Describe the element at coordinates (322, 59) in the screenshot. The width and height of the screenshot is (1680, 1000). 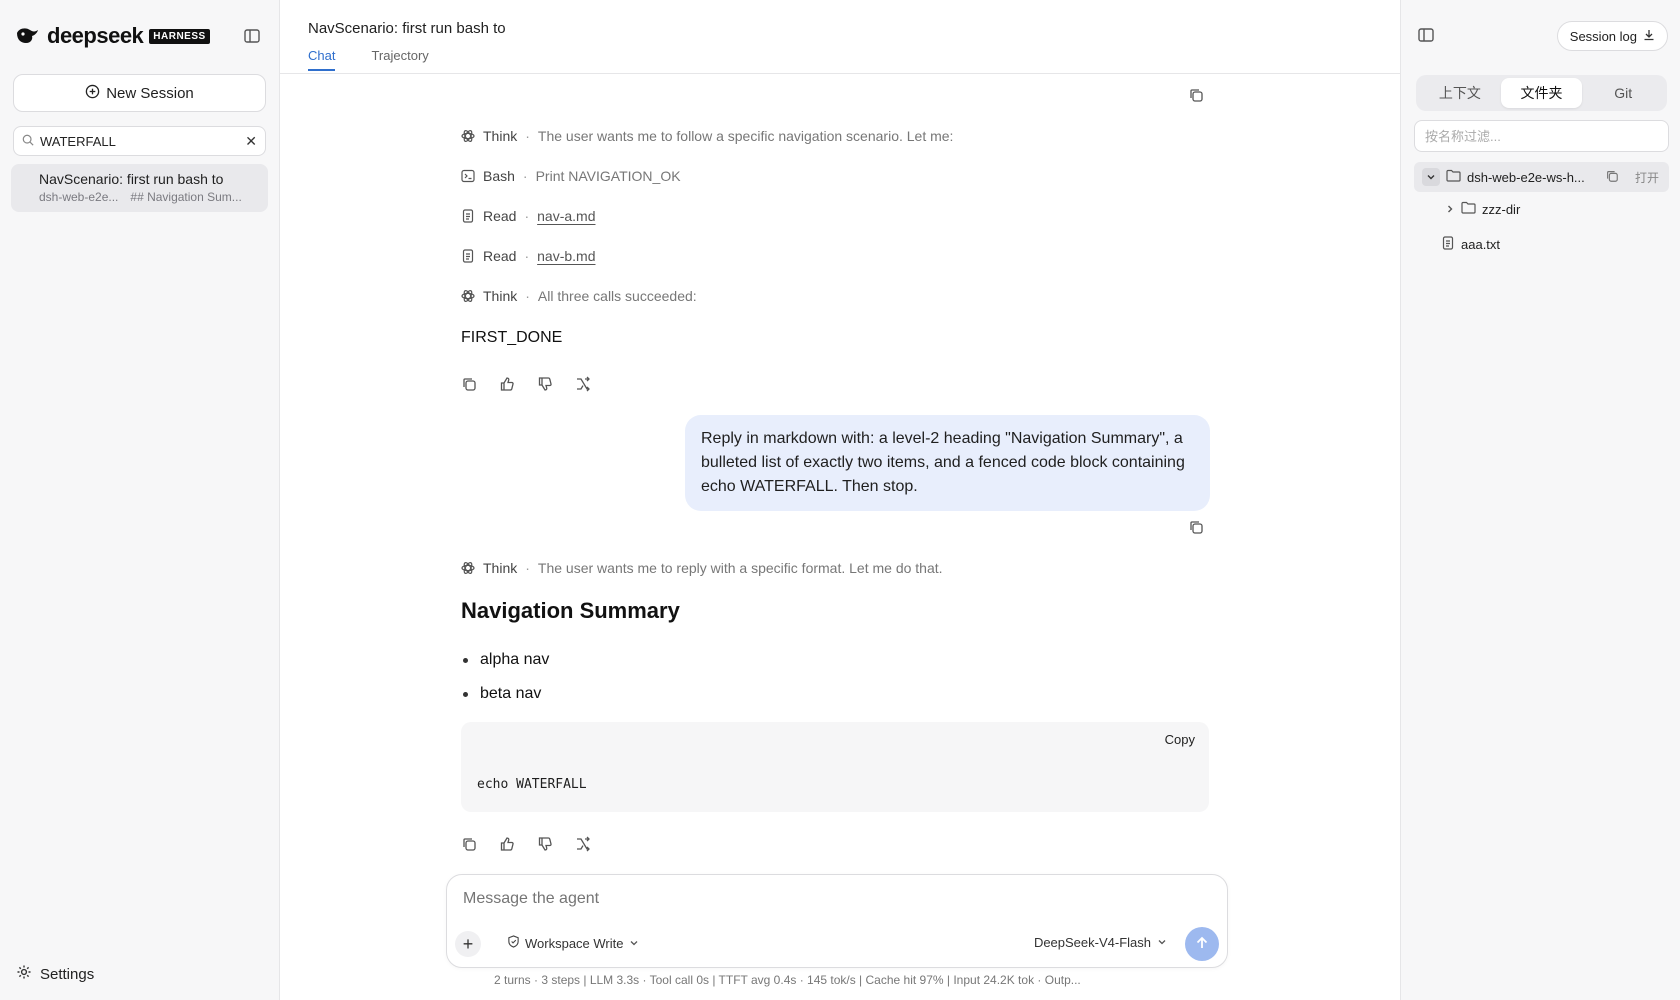
I see `tab-chat: Chat` at that location.